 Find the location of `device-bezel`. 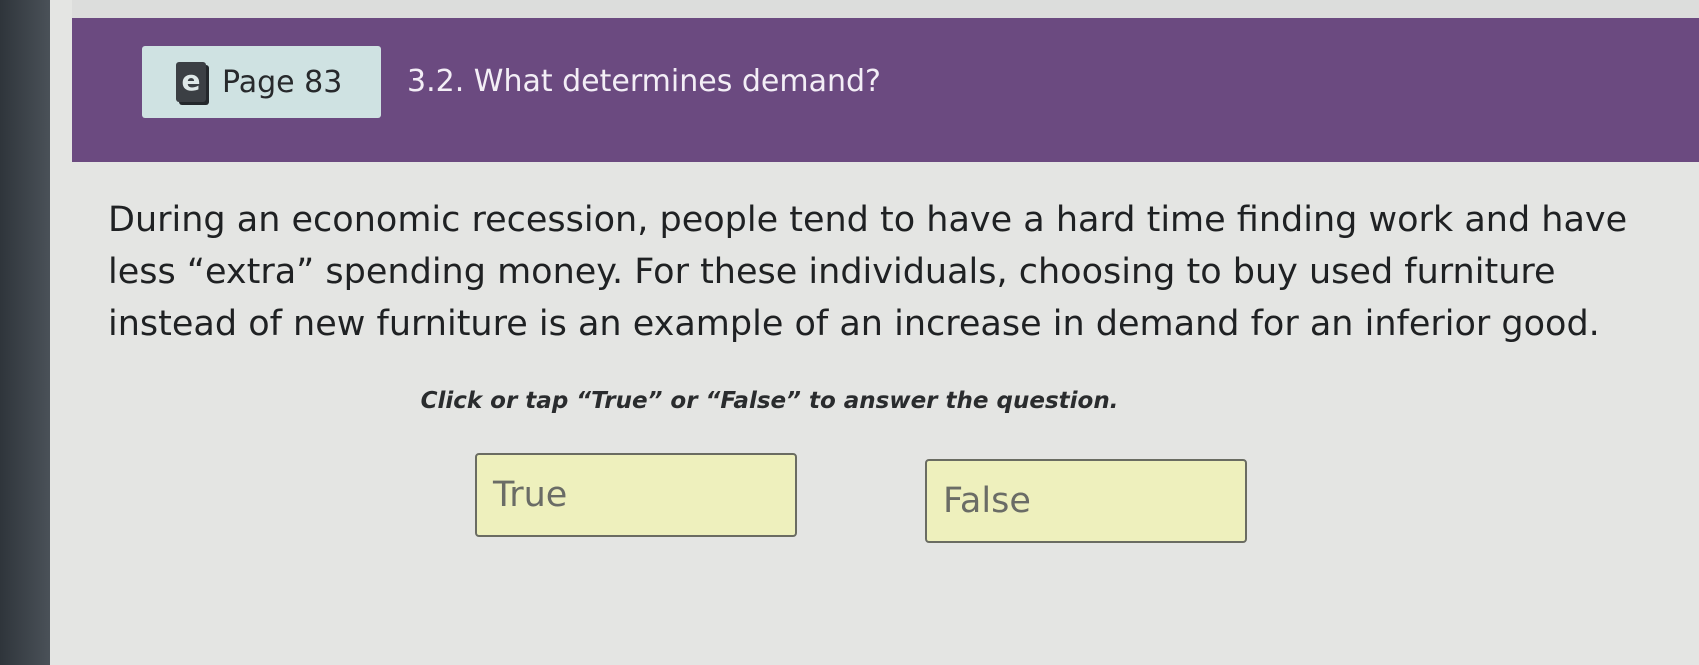

device-bezel is located at coordinates (25, 332).